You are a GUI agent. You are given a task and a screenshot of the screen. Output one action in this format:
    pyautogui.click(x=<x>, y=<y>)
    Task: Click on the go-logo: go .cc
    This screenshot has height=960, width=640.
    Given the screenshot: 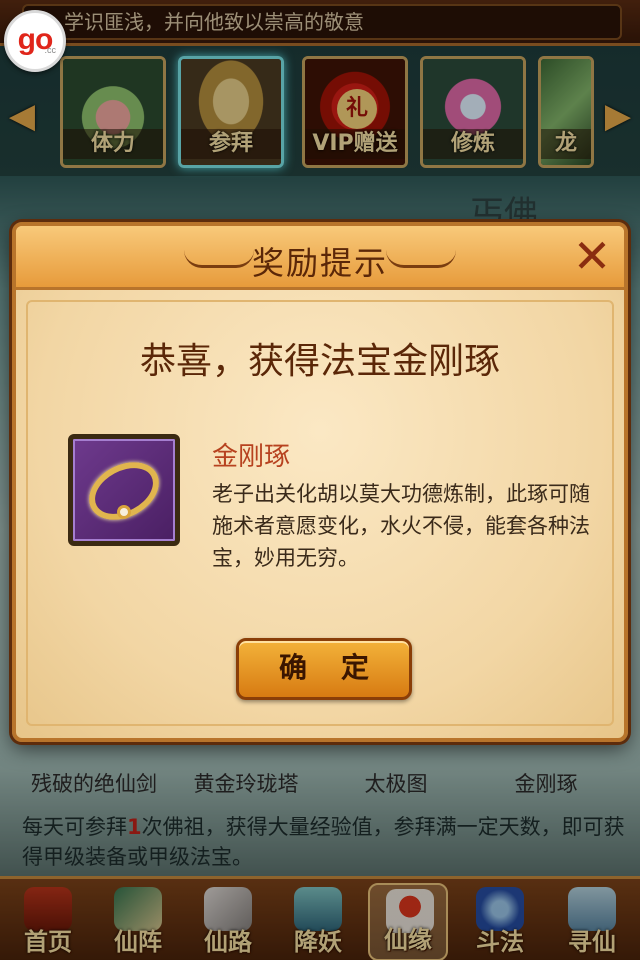 What is the action you would take?
    pyautogui.click(x=35, y=41)
    